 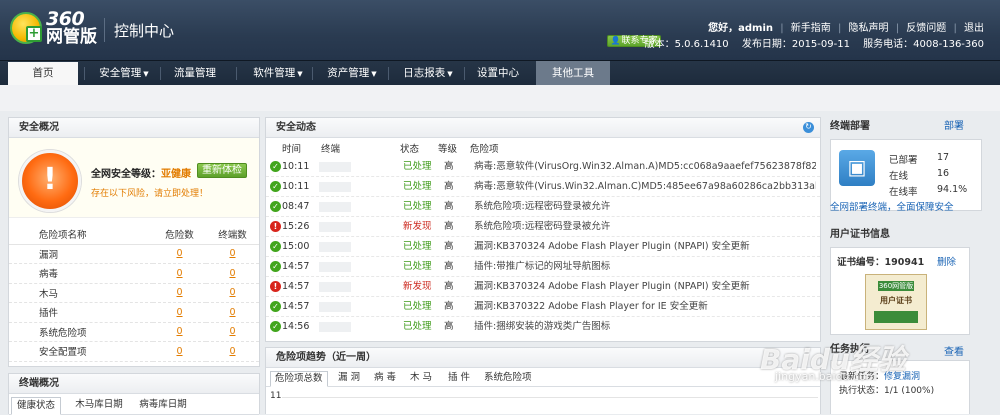 What do you see at coordinates (954, 350) in the screenshot?
I see `view-task-link: 查看` at bounding box center [954, 350].